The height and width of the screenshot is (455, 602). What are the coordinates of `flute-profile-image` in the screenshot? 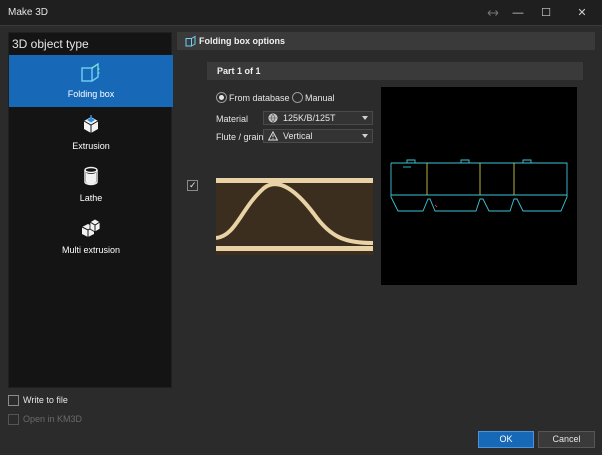 It's located at (294, 216).